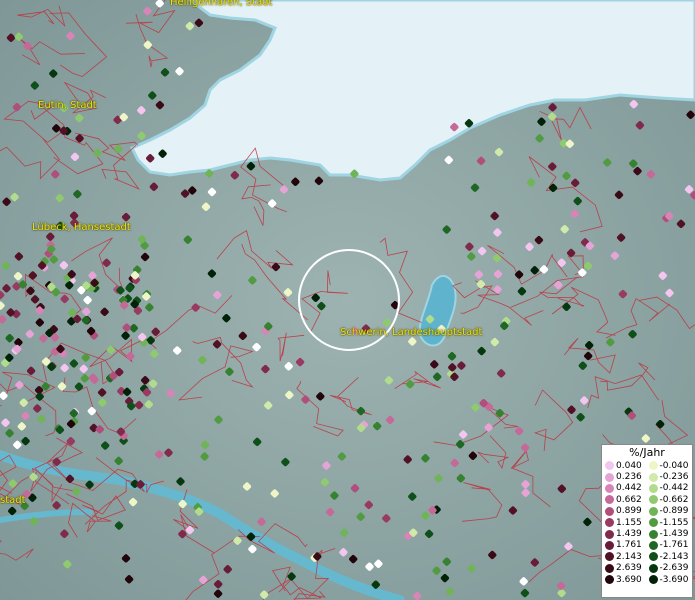 The width and height of the screenshot is (695, 600). Describe the element at coordinates (647, 452) in the screenshot. I see `legend-title: %/Jahr` at that location.